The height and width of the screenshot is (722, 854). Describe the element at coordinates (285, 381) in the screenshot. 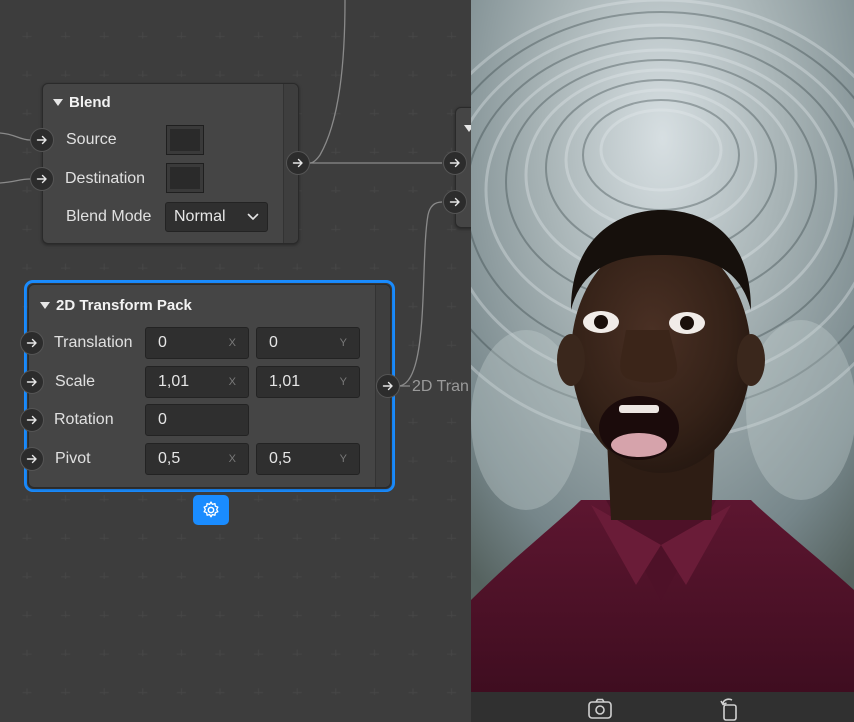

I see `scale-y-value: 1,01` at that location.